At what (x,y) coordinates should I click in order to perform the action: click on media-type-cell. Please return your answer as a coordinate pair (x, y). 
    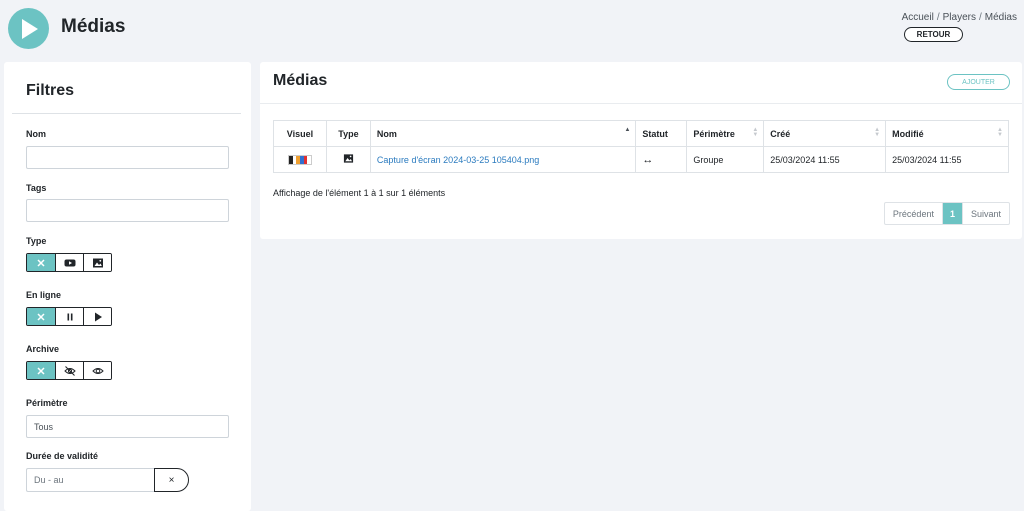
    Looking at the image, I should click on (348, 159).